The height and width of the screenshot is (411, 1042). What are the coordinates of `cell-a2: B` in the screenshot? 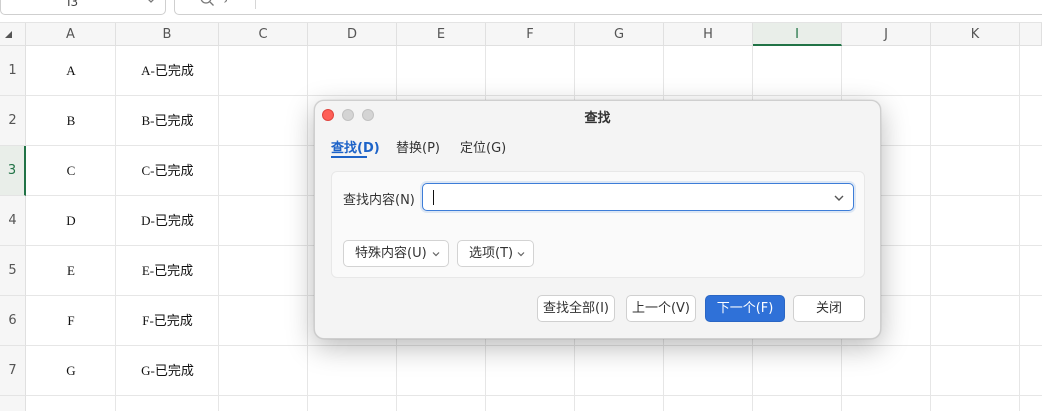 It's located at (71, 121).